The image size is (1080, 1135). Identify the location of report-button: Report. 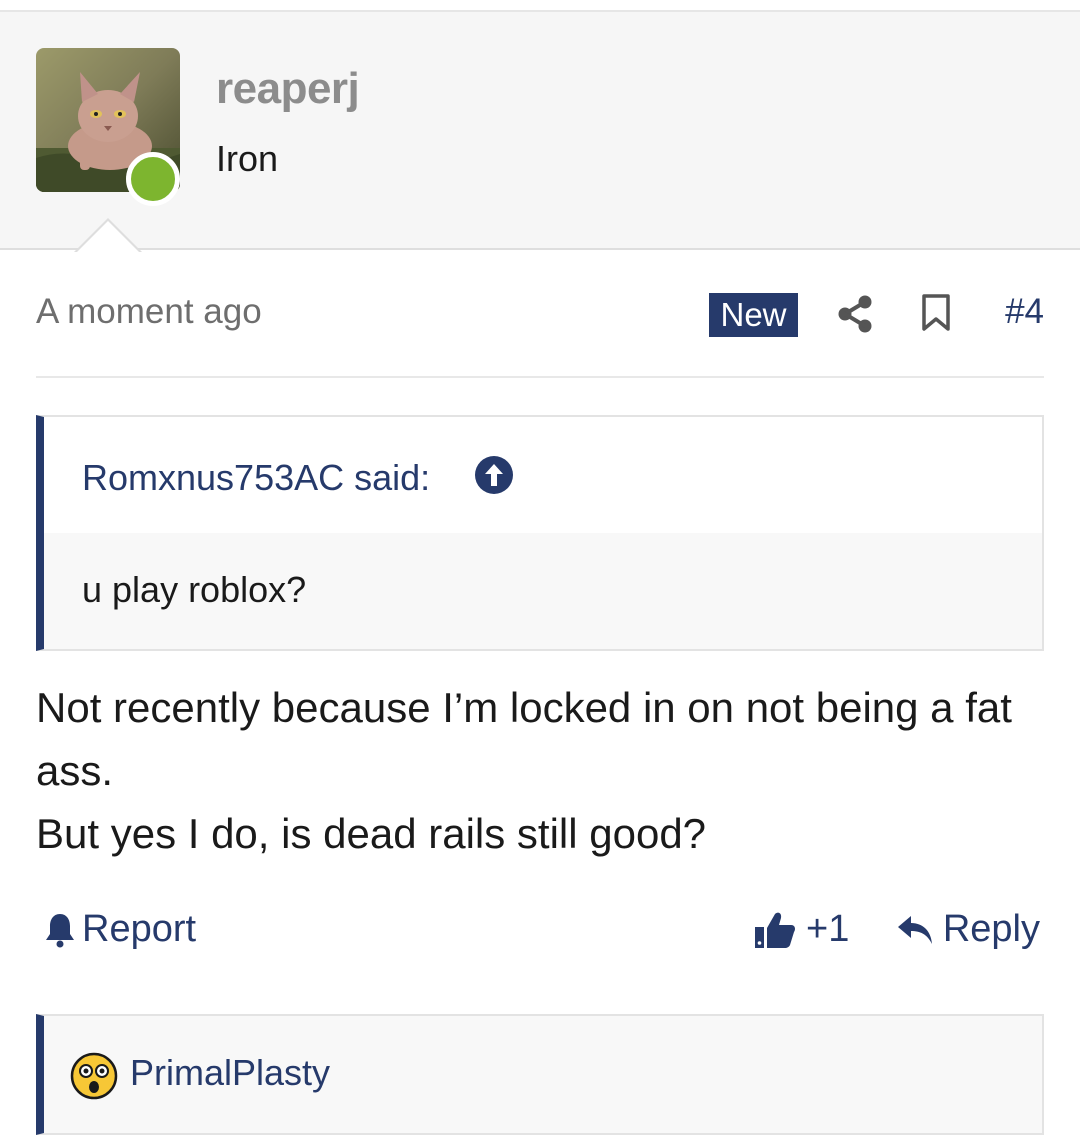
(120, 929).